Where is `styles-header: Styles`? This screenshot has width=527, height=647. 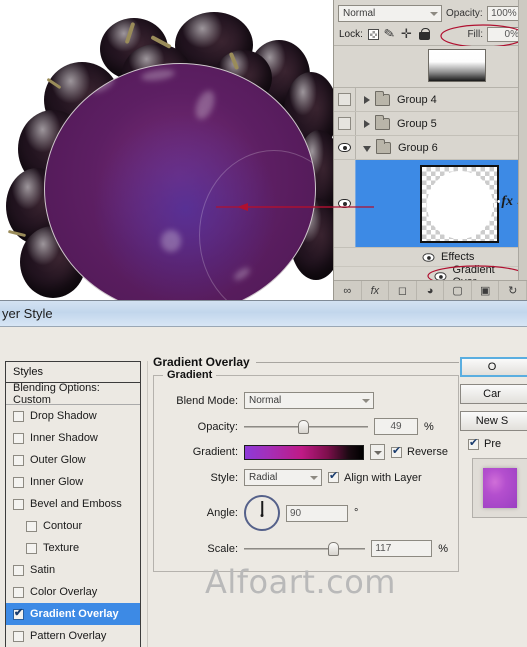
styles-header: Styles is located at coordinates (73, 372).